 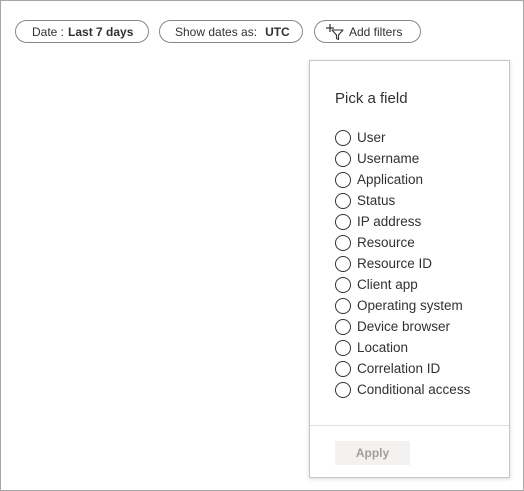 I want to click on field-option-label: Application, so click(x=390, y=179).